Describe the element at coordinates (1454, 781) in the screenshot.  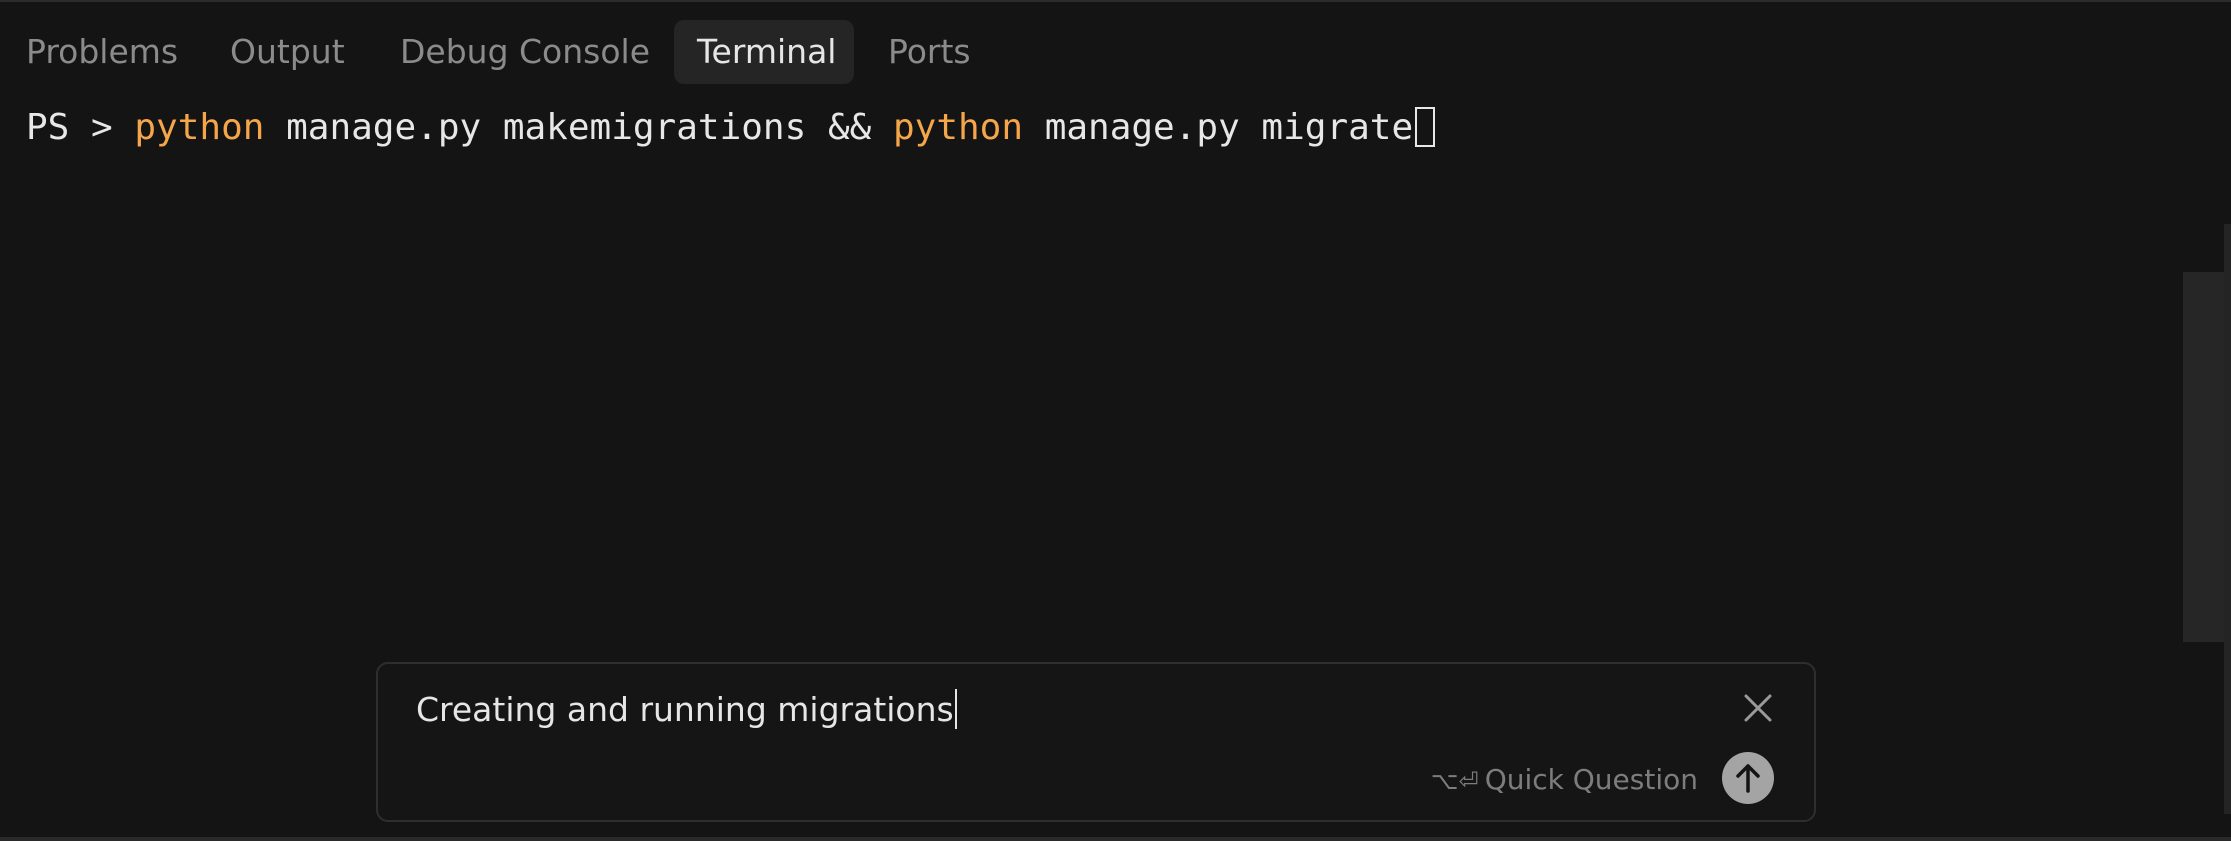
I see `keyboard-shortcut-icon: ⌥⏎` at that location.